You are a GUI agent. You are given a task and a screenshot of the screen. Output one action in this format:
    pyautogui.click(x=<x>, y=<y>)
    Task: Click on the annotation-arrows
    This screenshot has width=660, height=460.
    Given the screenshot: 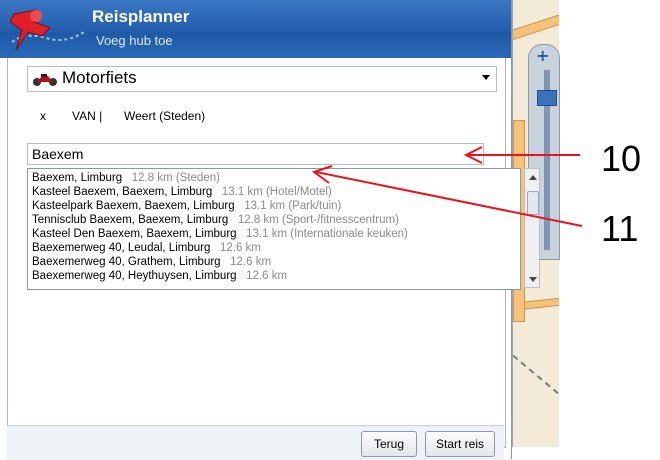 What is the action you would take?
    pyautogui.click(x=447, y=186)
    